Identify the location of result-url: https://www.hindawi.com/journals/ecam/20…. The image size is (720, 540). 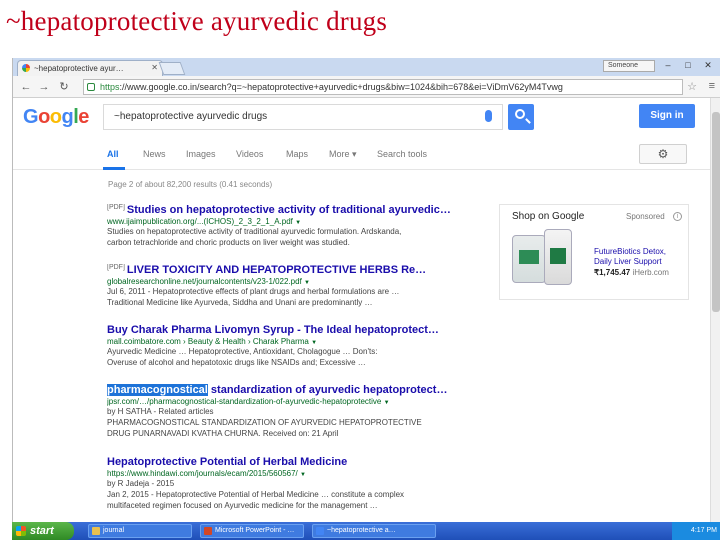
(292, 473).